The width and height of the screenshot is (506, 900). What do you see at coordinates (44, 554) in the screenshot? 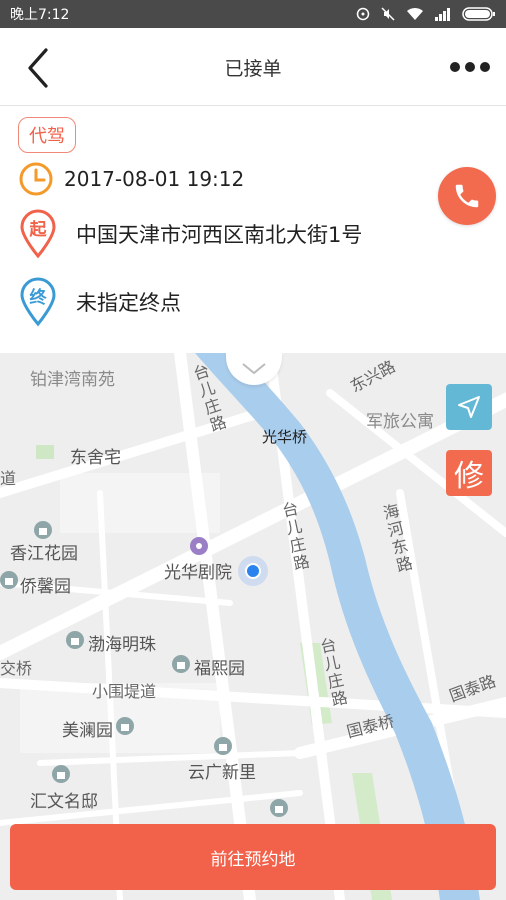
I see `map-label: 香江花园` at bounding box center [44, 554].